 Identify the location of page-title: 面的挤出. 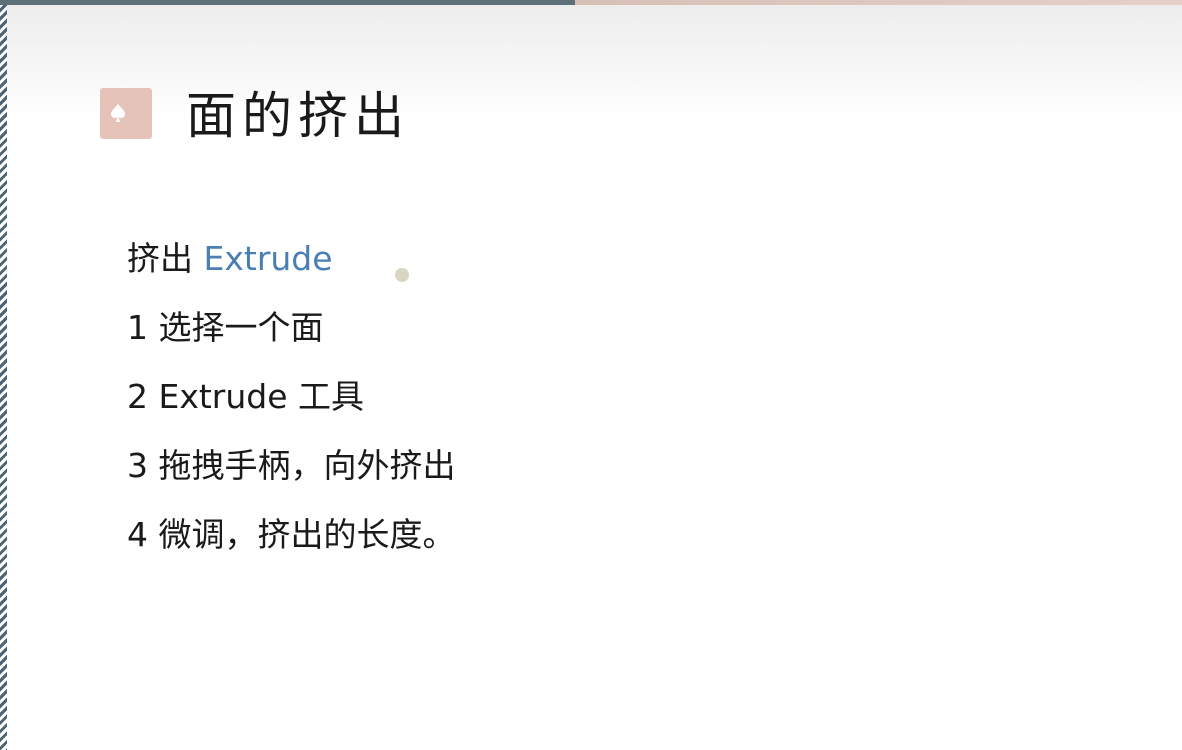
(298, 116).